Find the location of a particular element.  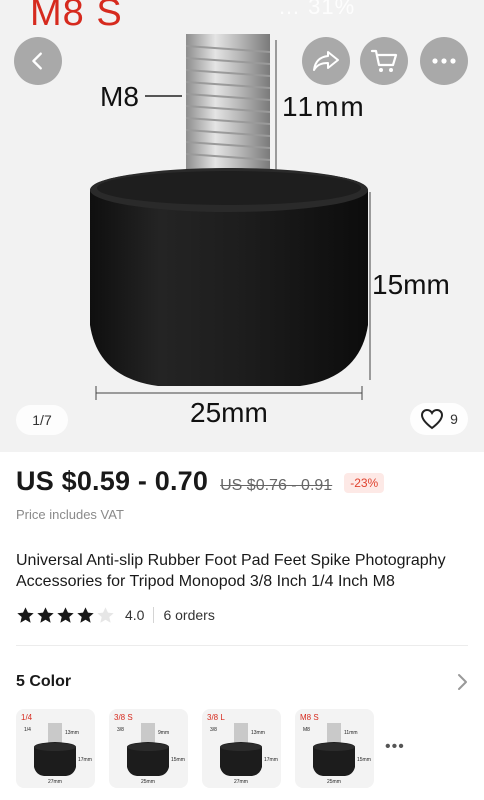

color-option-thread-label: 1/4 is located at coordinates (27, 730).